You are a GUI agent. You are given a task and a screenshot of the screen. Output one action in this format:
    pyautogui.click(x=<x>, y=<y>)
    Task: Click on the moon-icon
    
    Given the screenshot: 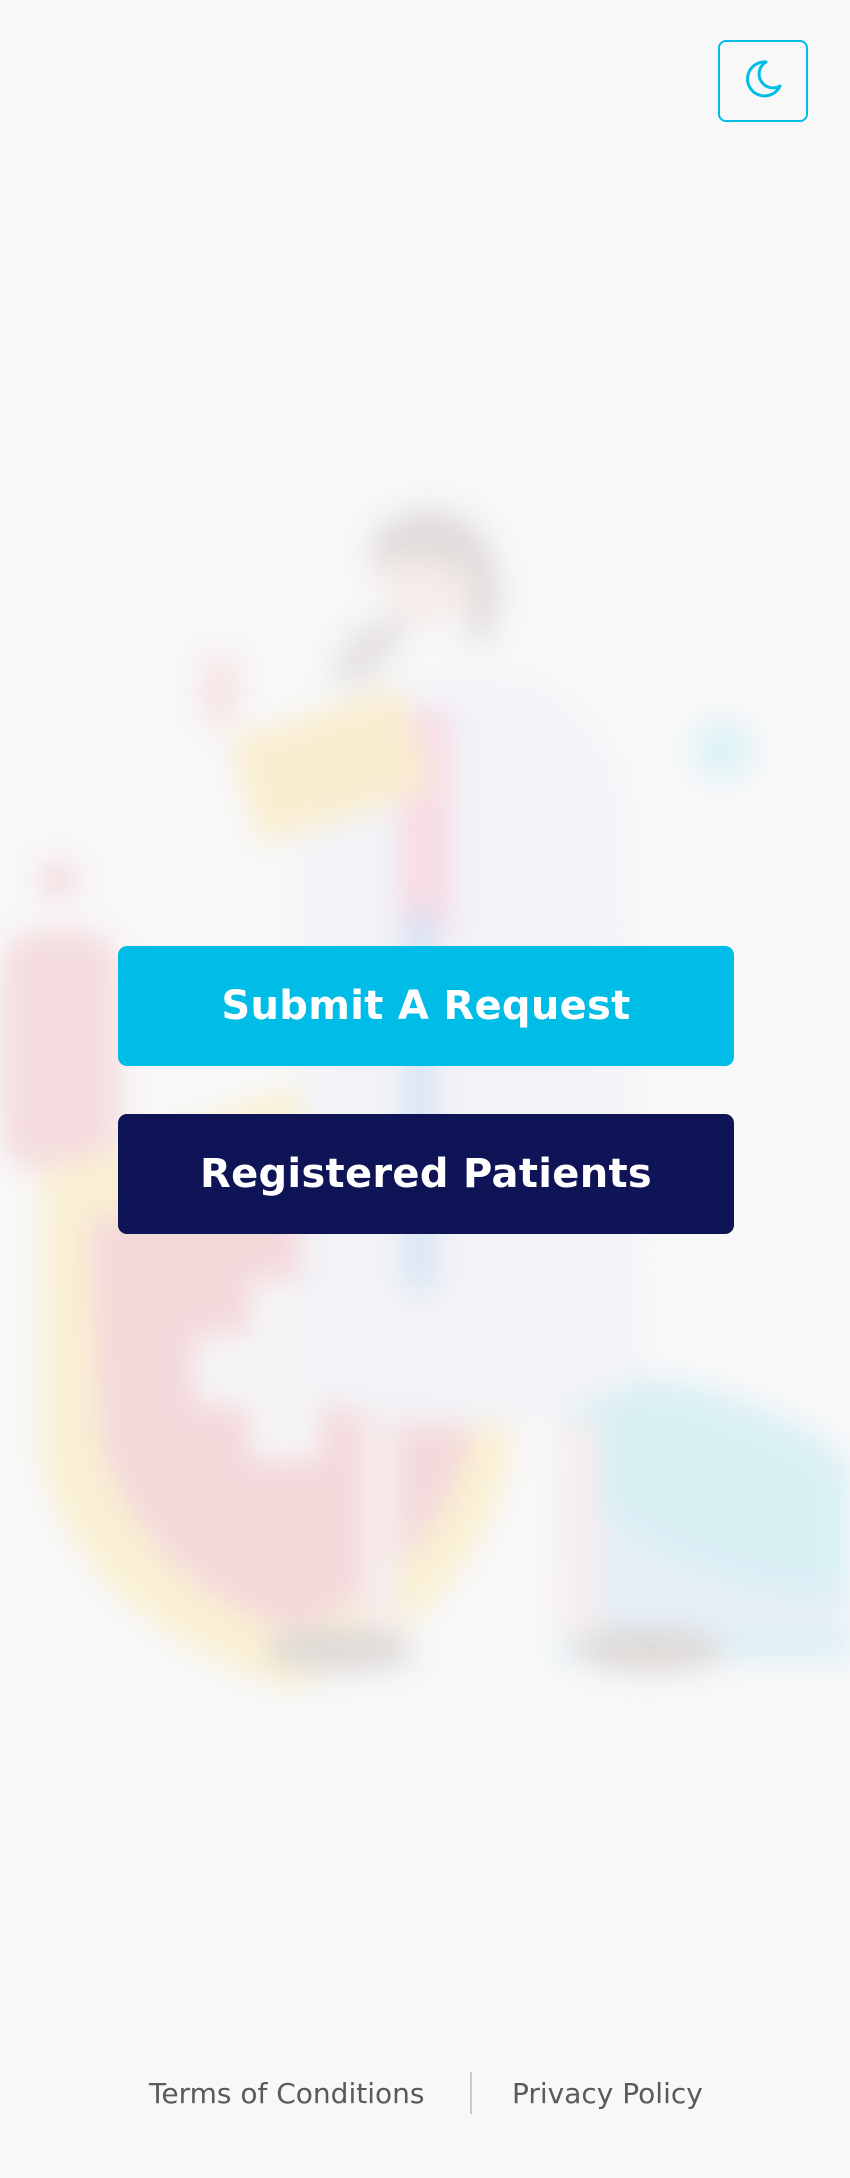 What is the action you would take?
    pyautogui.click(x=763, y=81)
    